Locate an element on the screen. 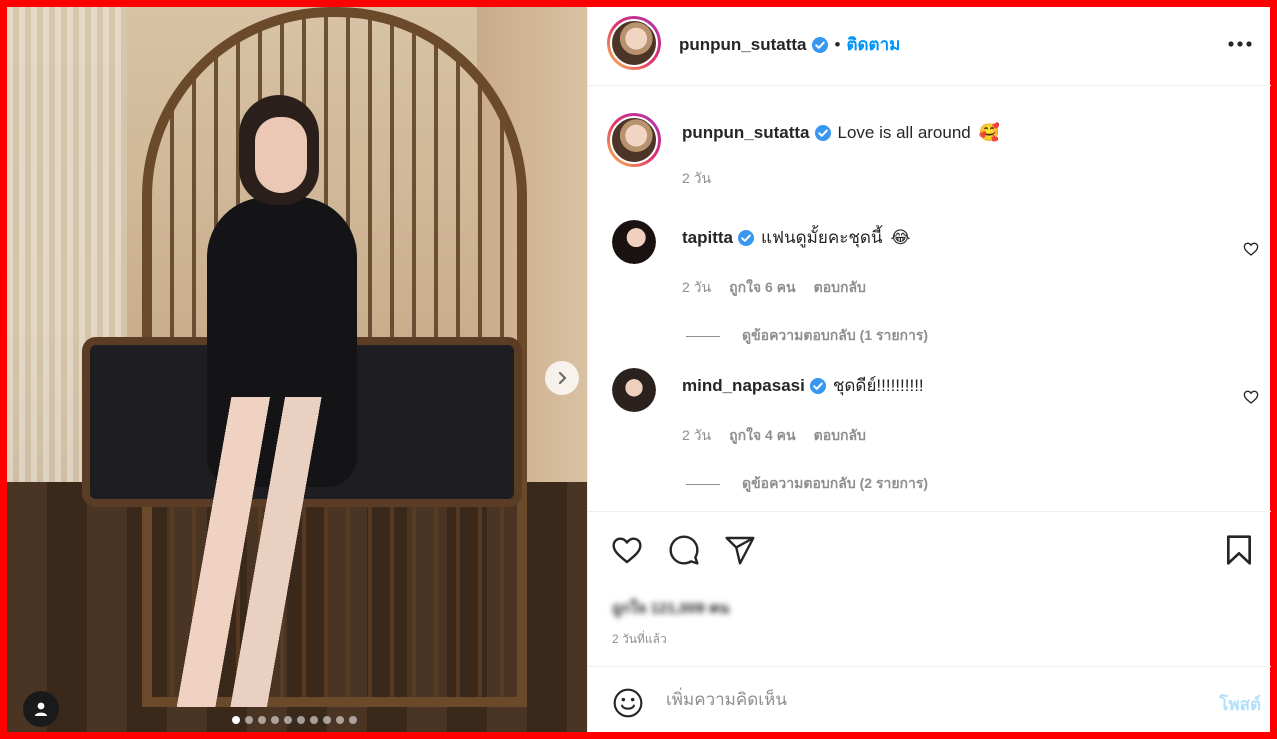 This screenshot has height=739, width=1277. carousel-indicator is located at coordinates (294, 720).